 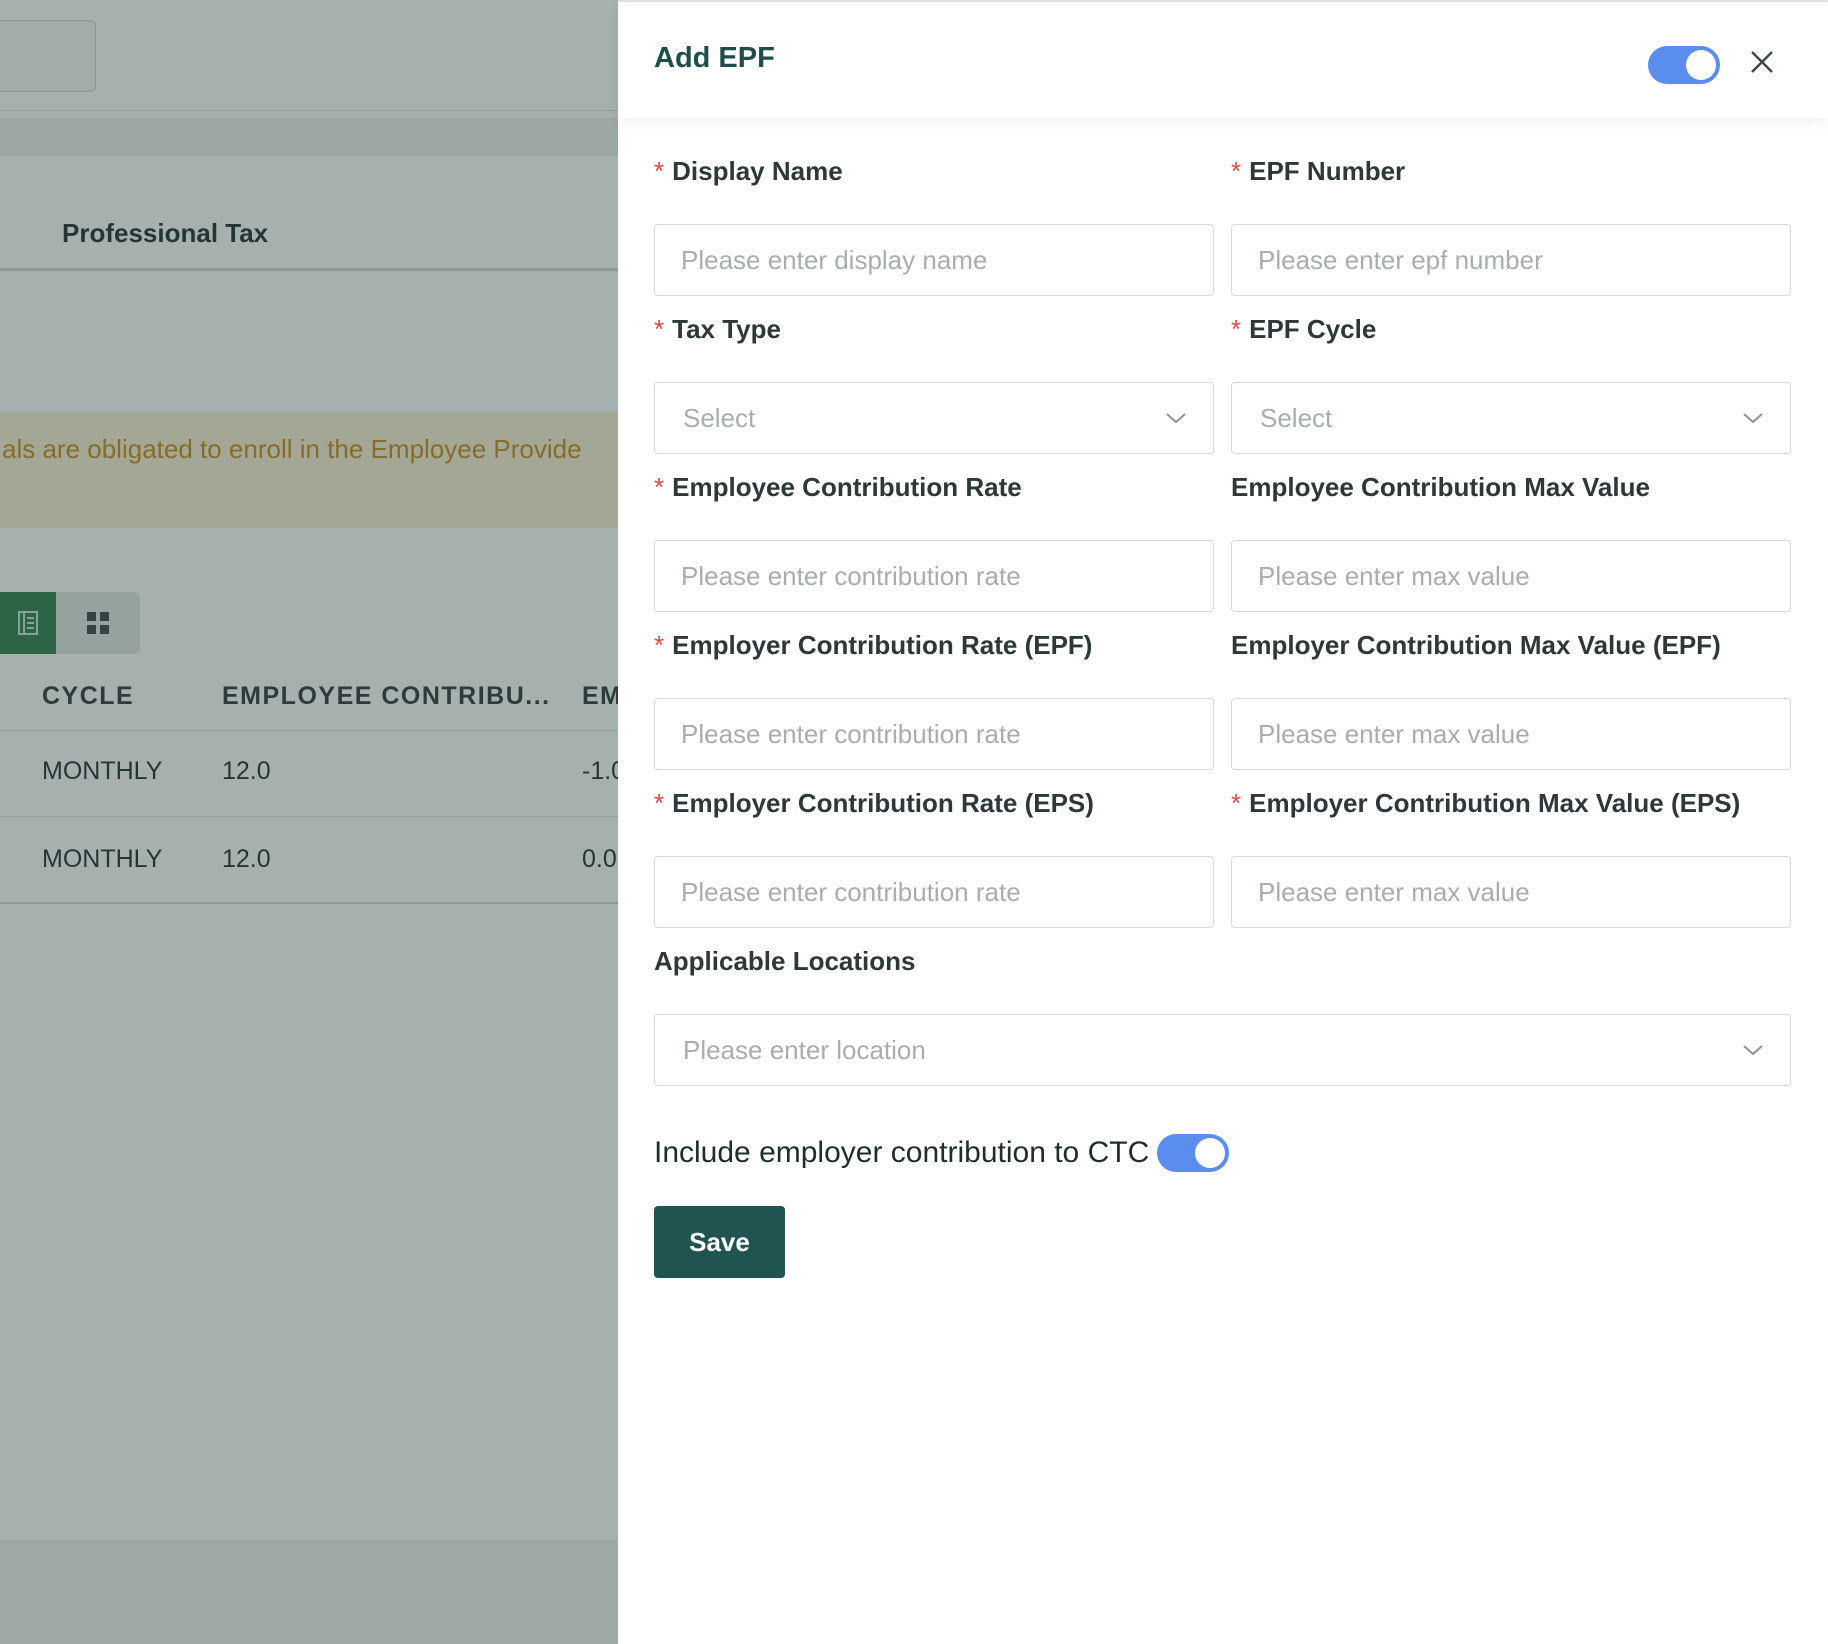 I want to click on employee-contribution-max-label: Employee Contribution Max Value, so click(x=1440, y=487).